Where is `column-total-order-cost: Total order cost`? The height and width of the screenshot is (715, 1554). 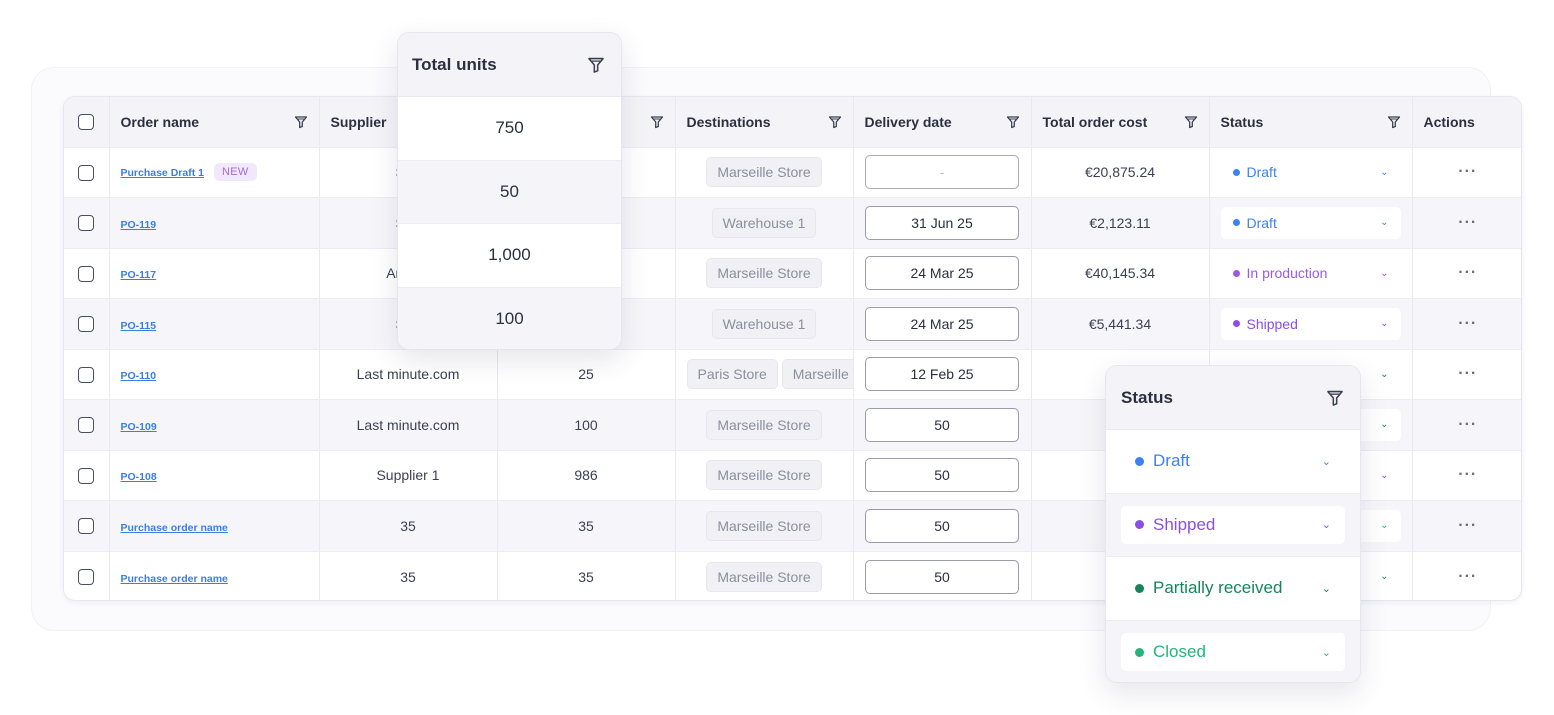
column-total-order-cost: Total order cost is located at coordinates (1120, 122).